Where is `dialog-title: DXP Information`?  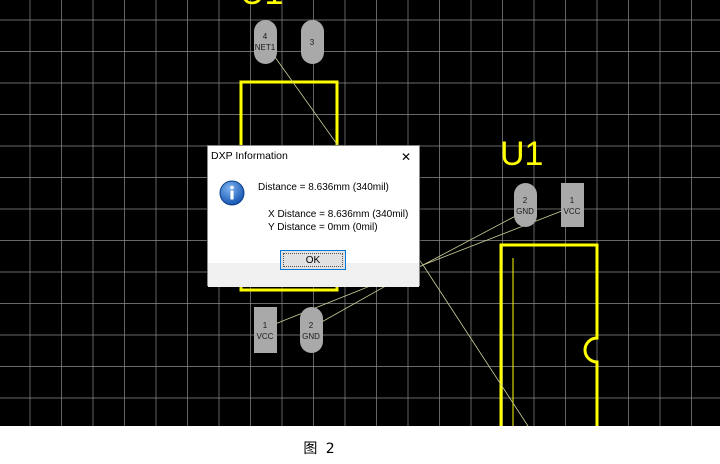 dialog-title: DXP Information is located at coordinates (249, 156).